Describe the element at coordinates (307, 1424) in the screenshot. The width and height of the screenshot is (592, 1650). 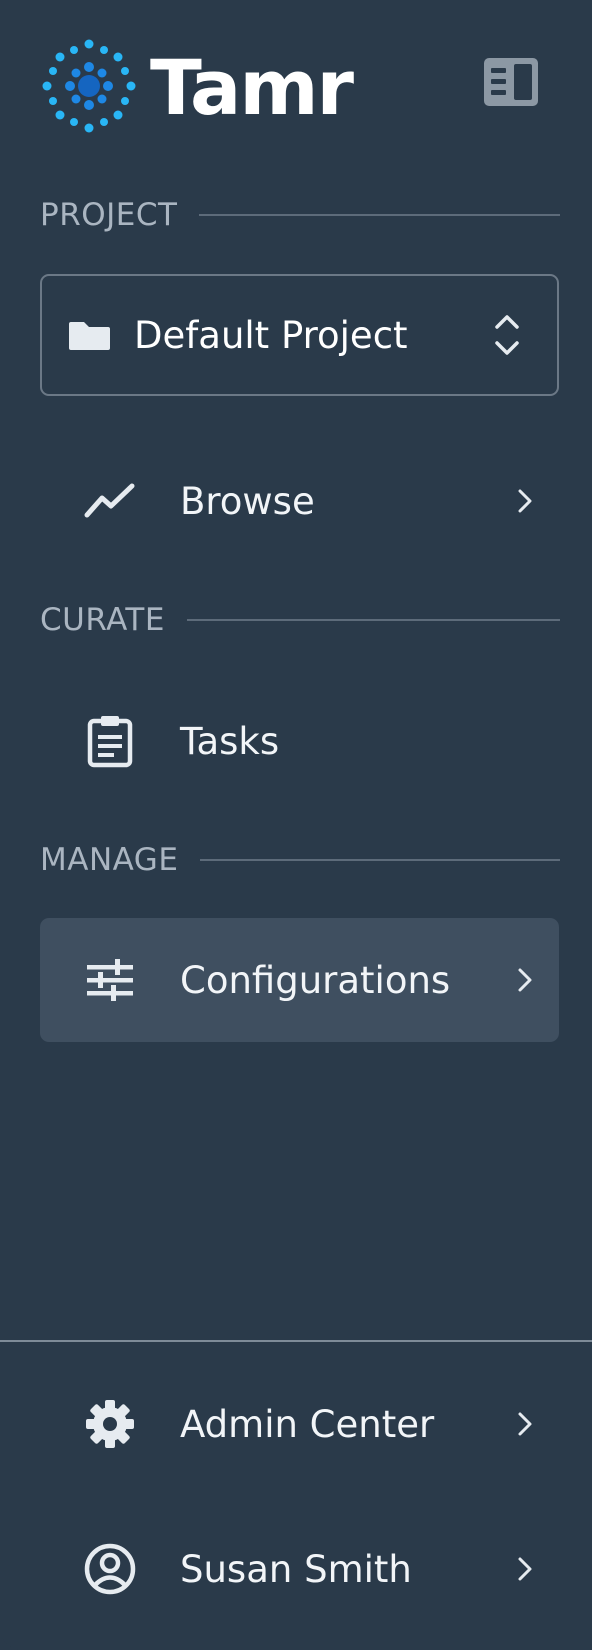
I see `nav-item-label: Admin Center` at that location.